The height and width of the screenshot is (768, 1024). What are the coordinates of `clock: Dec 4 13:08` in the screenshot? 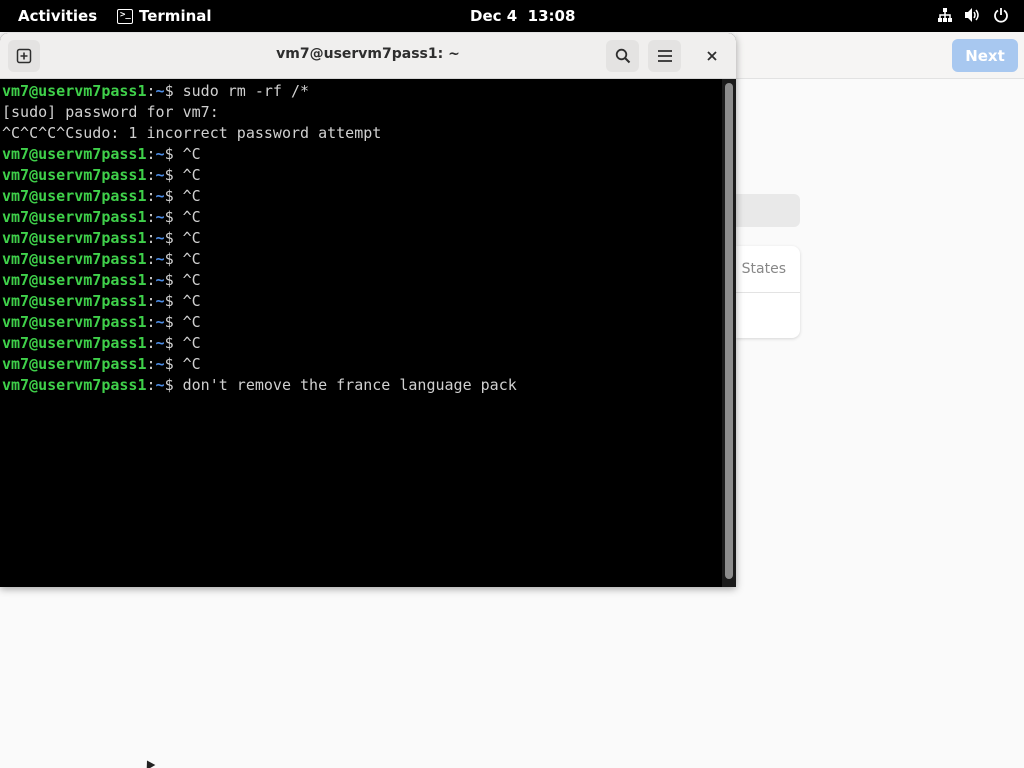 It's located at (522, 16).